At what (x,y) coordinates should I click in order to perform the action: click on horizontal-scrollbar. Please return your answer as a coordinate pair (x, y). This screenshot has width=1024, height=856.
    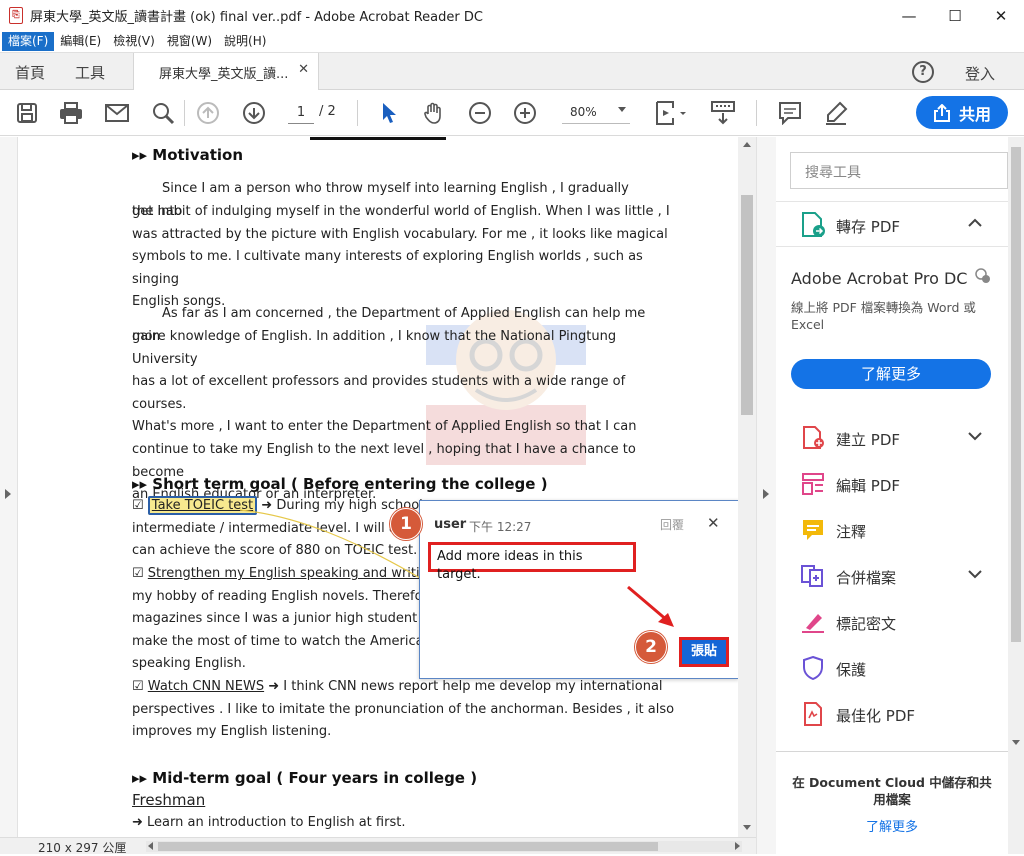
    Looking at the image, I should click on (444, 846).